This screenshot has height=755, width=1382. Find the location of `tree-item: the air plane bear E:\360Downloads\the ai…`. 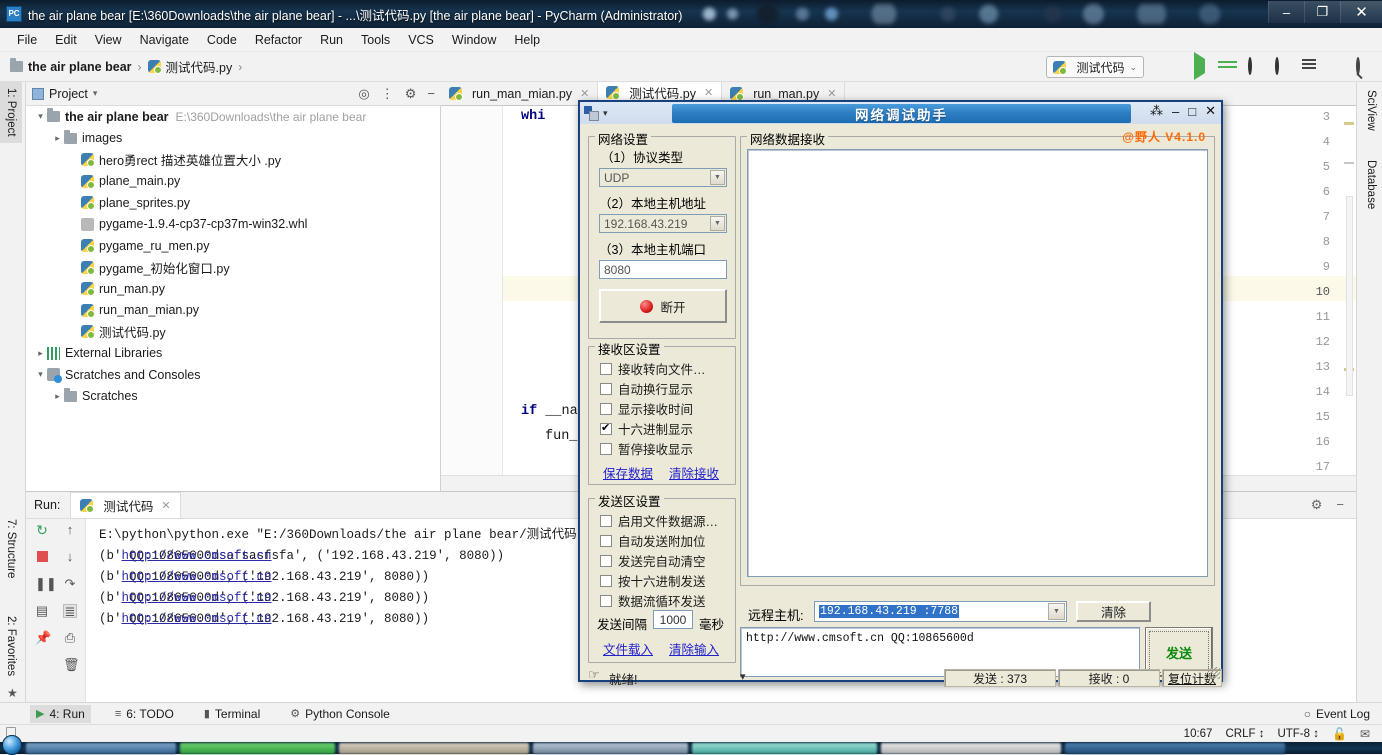

tree-item: the air plane bear E:\360Downloads\the ai… is located at coordinates (233, 117).